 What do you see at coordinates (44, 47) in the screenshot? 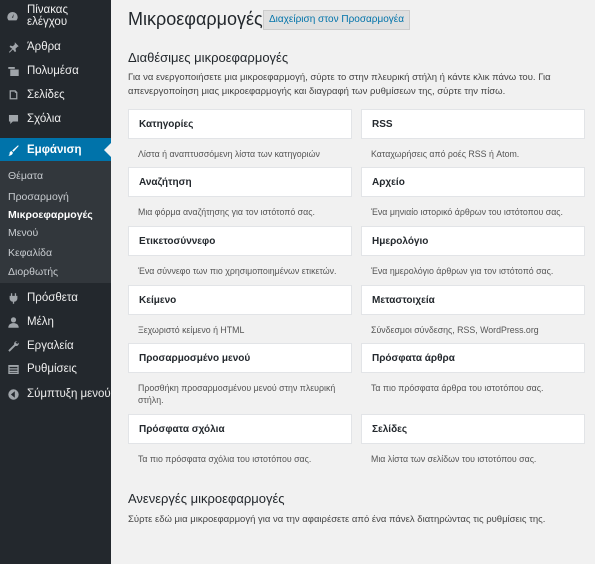
I see `menu-label: Άρθρα` at bounding box center [44, 47].